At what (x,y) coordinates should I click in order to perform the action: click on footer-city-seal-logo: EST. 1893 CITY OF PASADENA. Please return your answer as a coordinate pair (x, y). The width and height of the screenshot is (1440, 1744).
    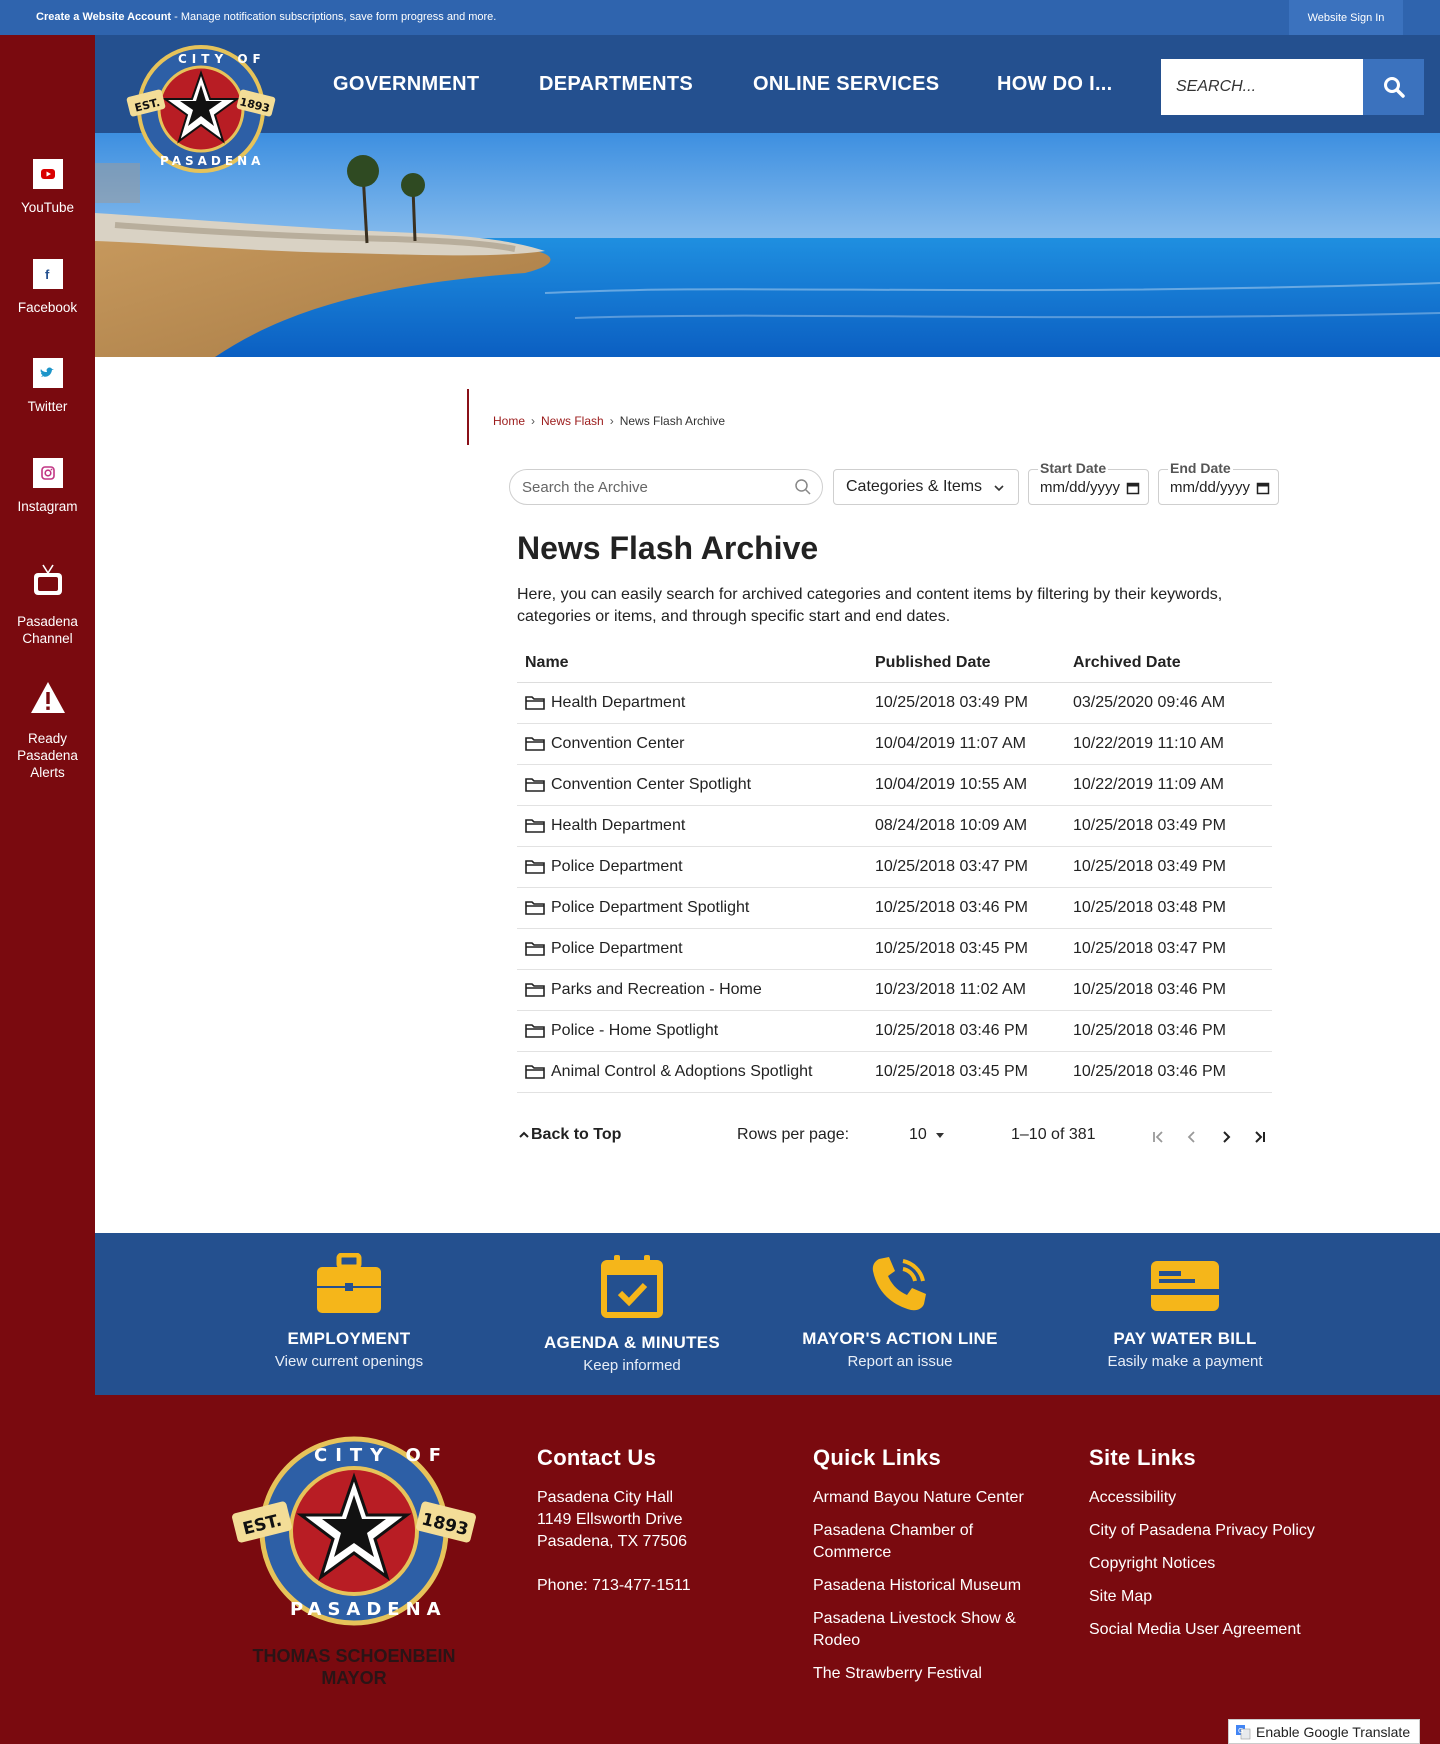
    Looking at the image, I should click on (354, 1531).